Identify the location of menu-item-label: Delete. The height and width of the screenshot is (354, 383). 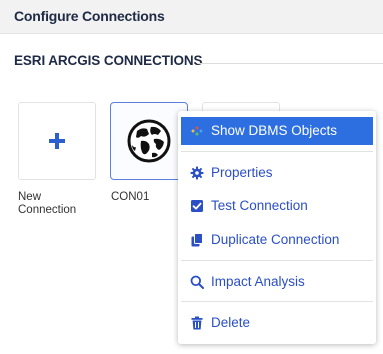
(231, 322).